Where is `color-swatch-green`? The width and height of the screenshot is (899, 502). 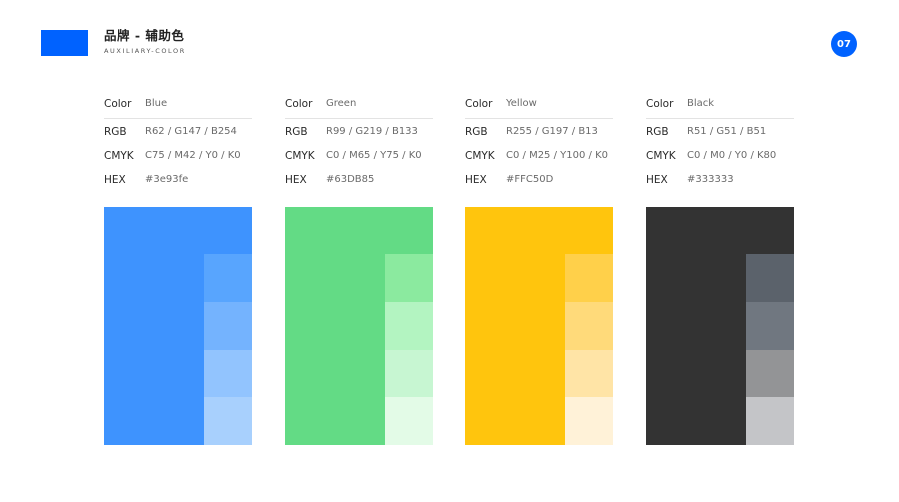 color-swatch-green is located at coordinates (359, 326).